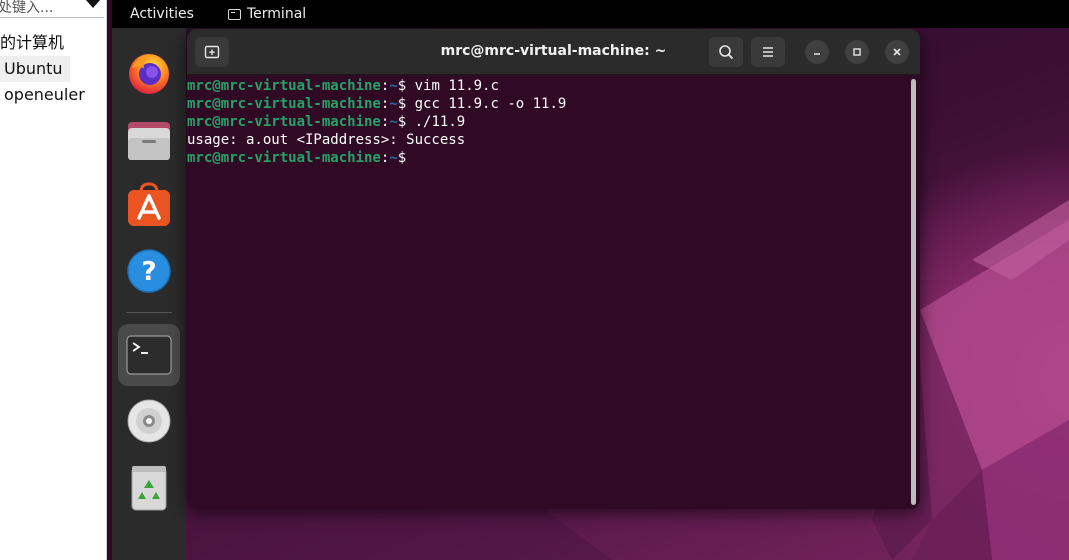 The height and width of the screenshot is (560, 1069). I want to click on app-menu-terminal: Terminal, so click(267, 14).